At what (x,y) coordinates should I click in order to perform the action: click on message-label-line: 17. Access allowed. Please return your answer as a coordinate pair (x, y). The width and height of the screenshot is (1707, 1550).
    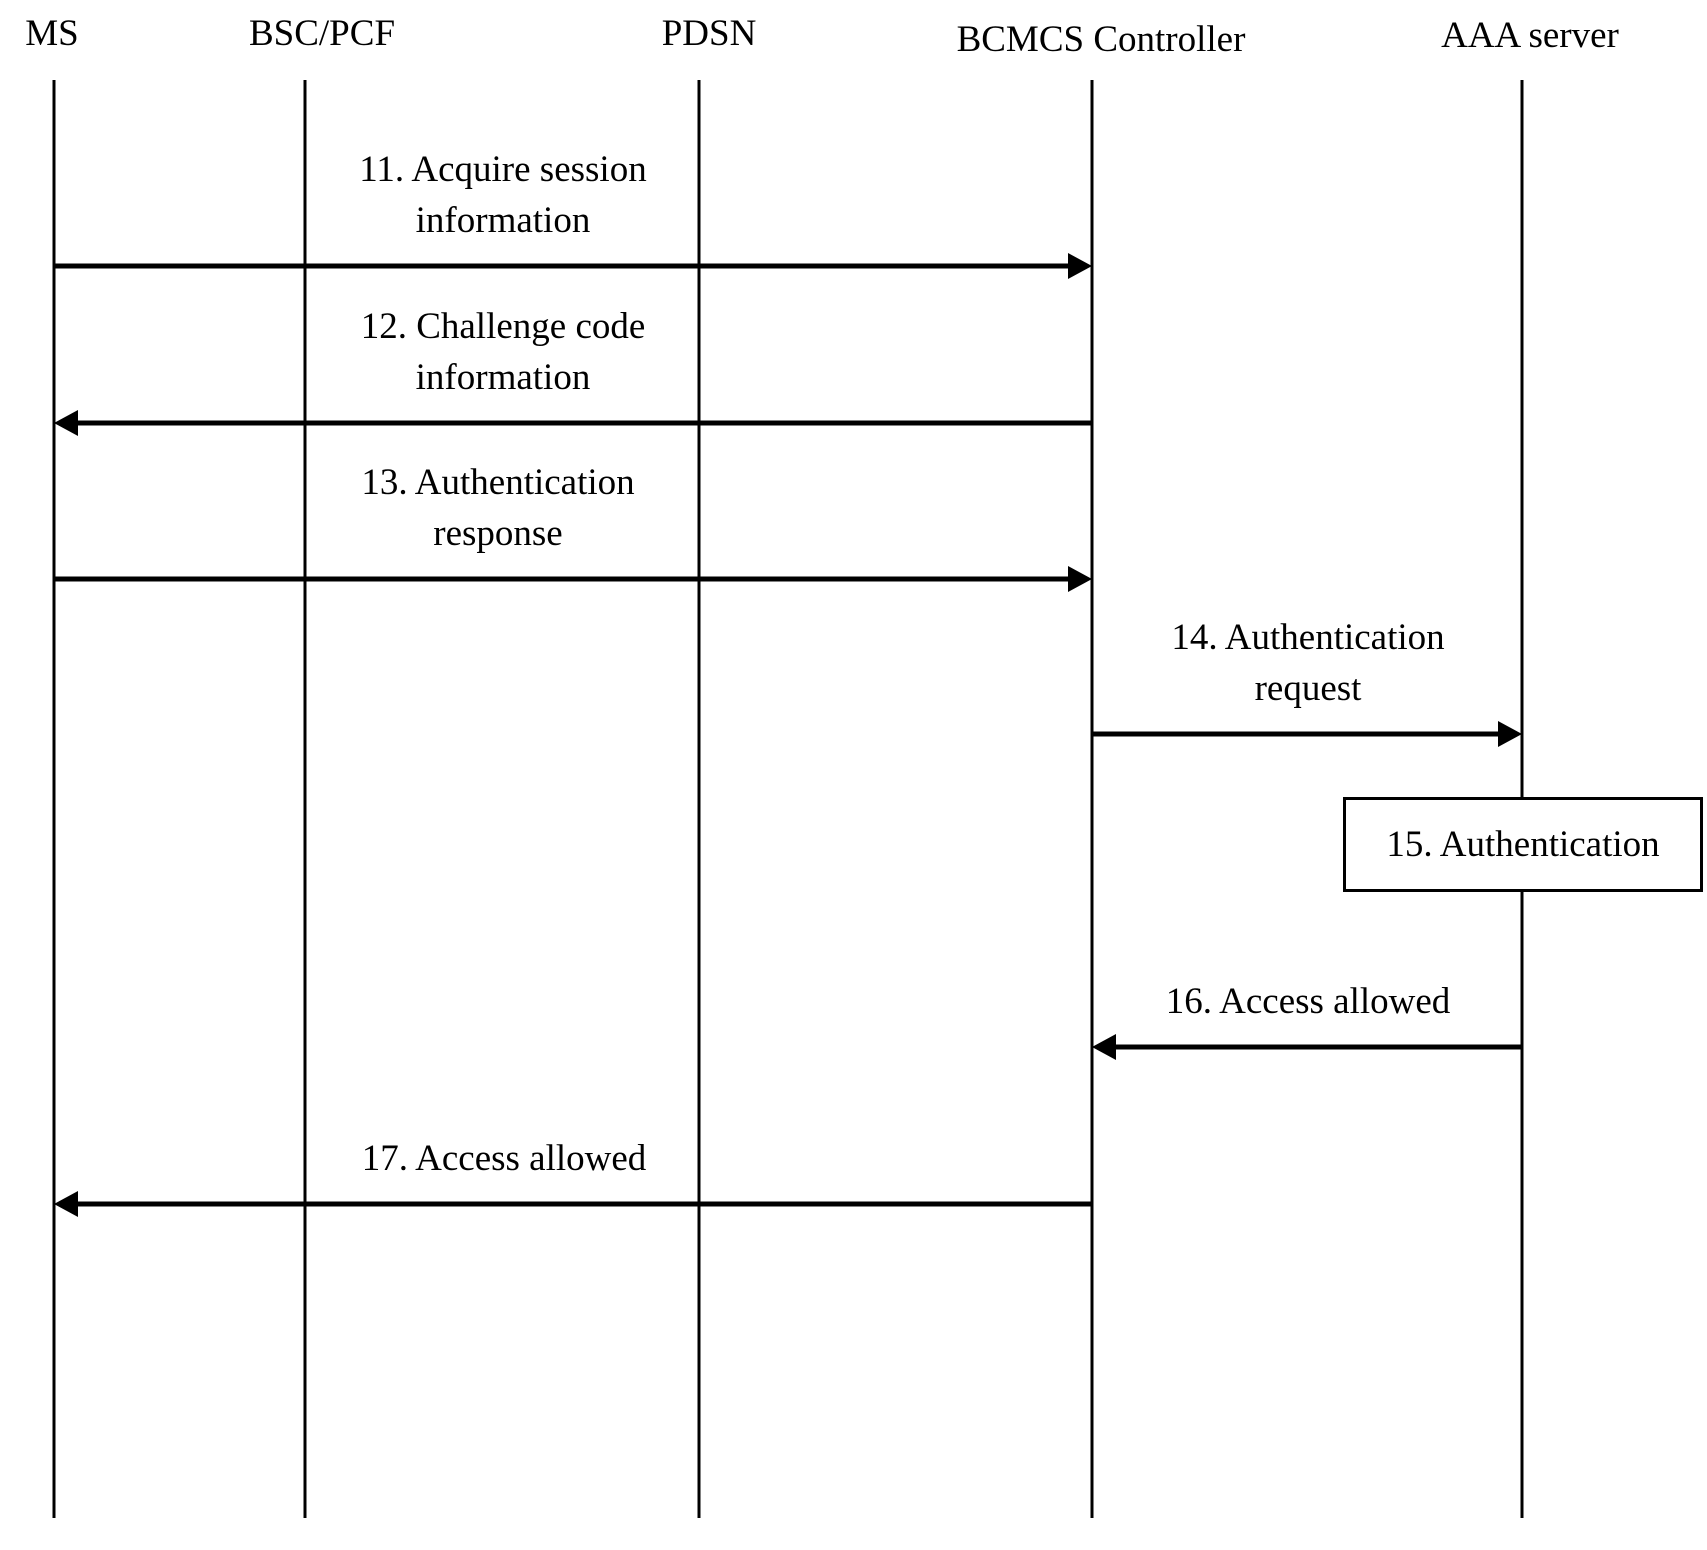
    Looking at the image, I should click on (504, 1158).